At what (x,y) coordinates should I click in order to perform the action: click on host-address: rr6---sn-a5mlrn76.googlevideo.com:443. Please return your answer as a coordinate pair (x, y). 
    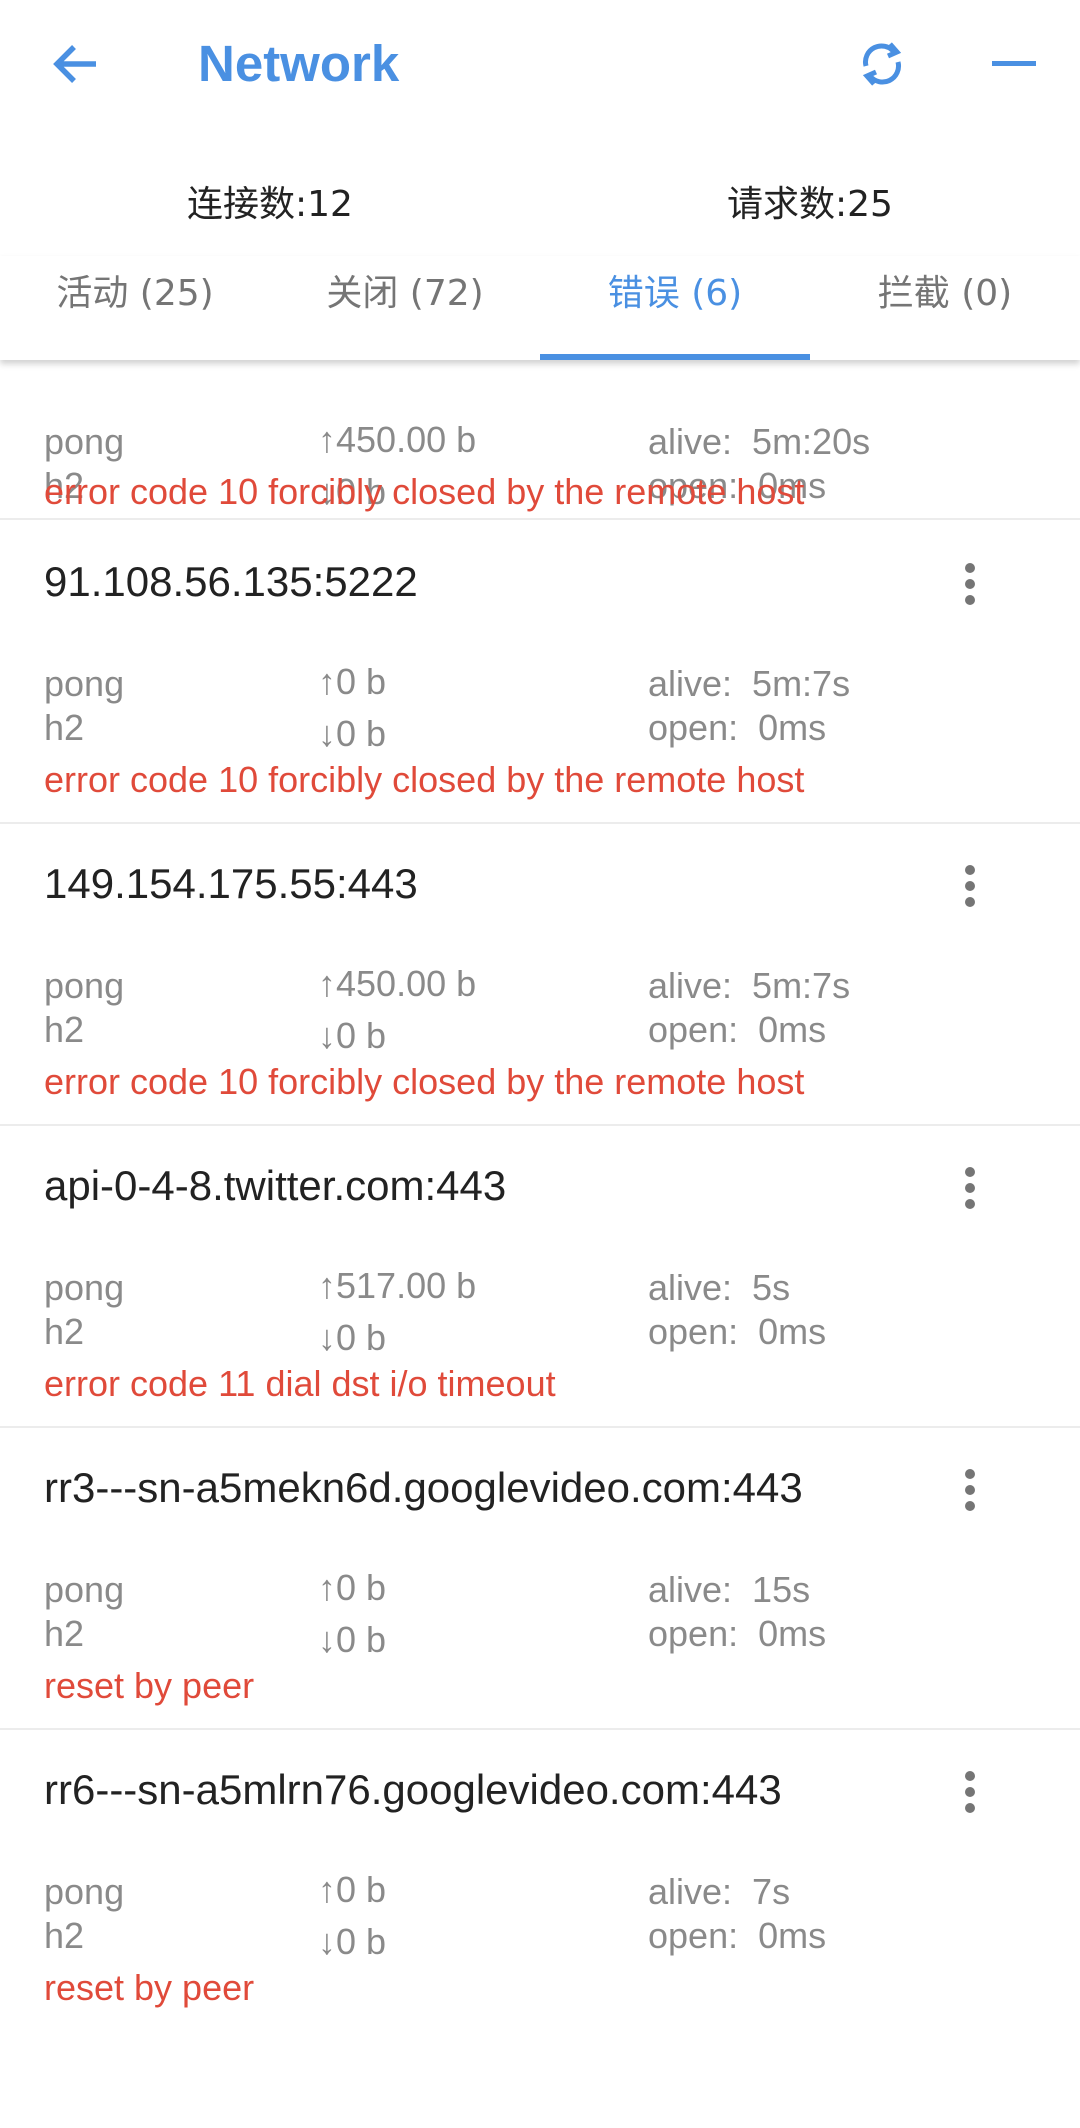
    Looking at the image, I should click on (413, 1789).